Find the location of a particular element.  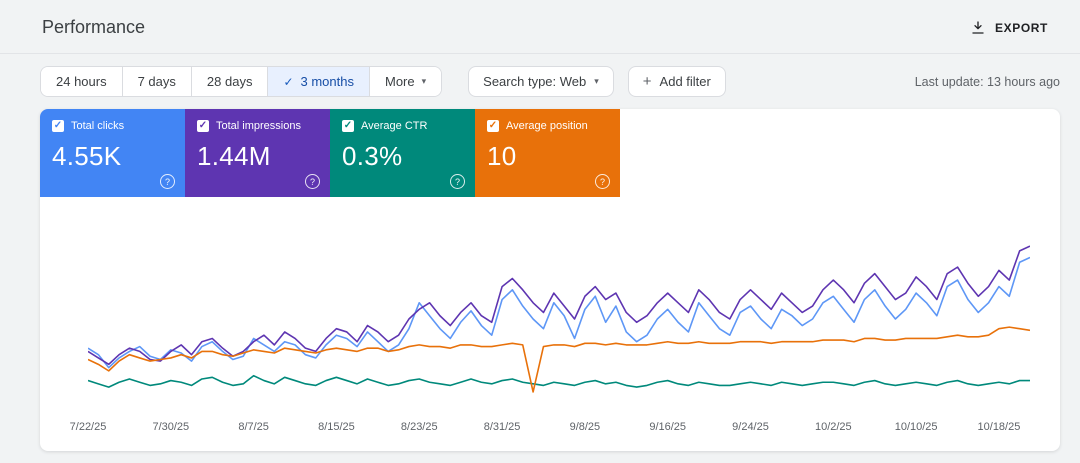

range-chip-label: 28 days is located at coordinates (229, 81).